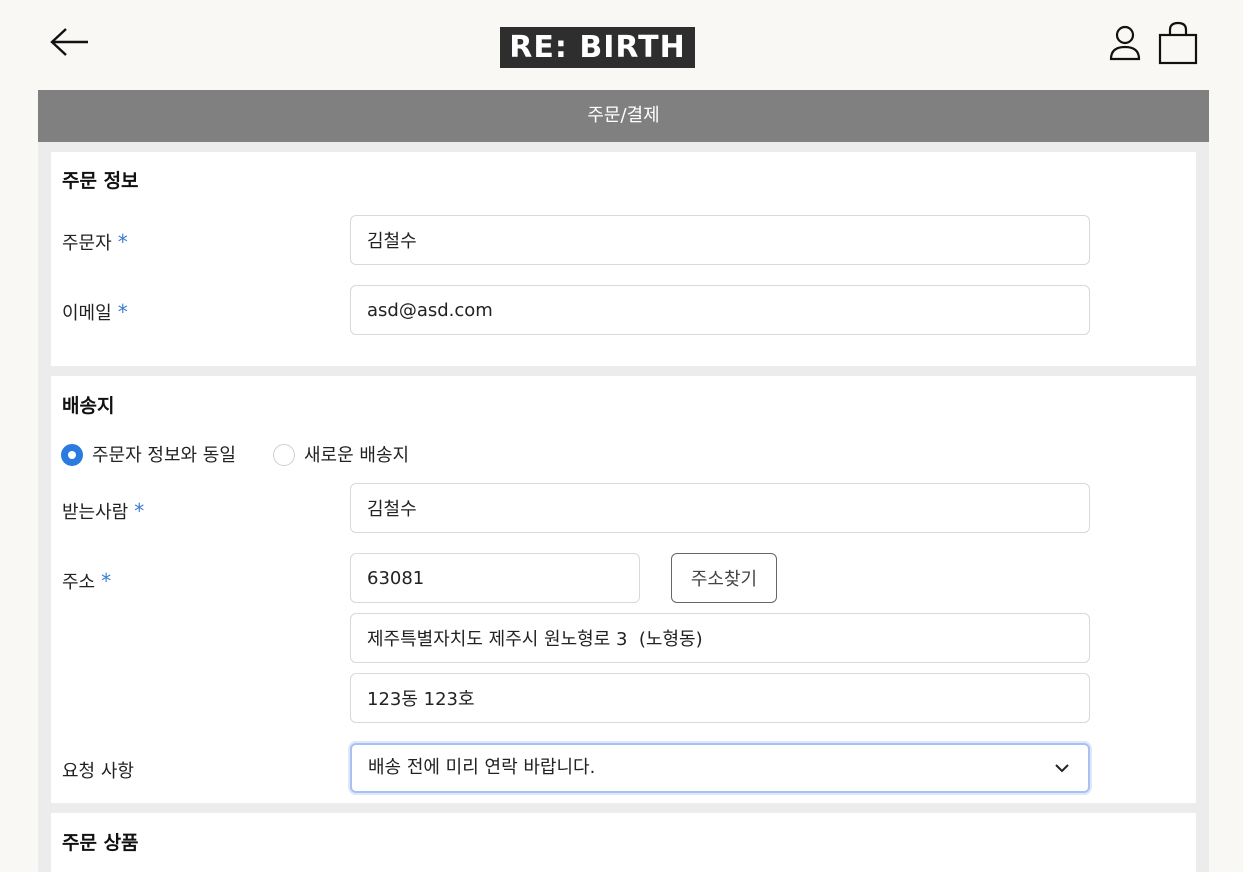  Describe the element at coordinates (597, 47) in the screenshot. I see `brand-logo: RE: BIRTH` at that location.